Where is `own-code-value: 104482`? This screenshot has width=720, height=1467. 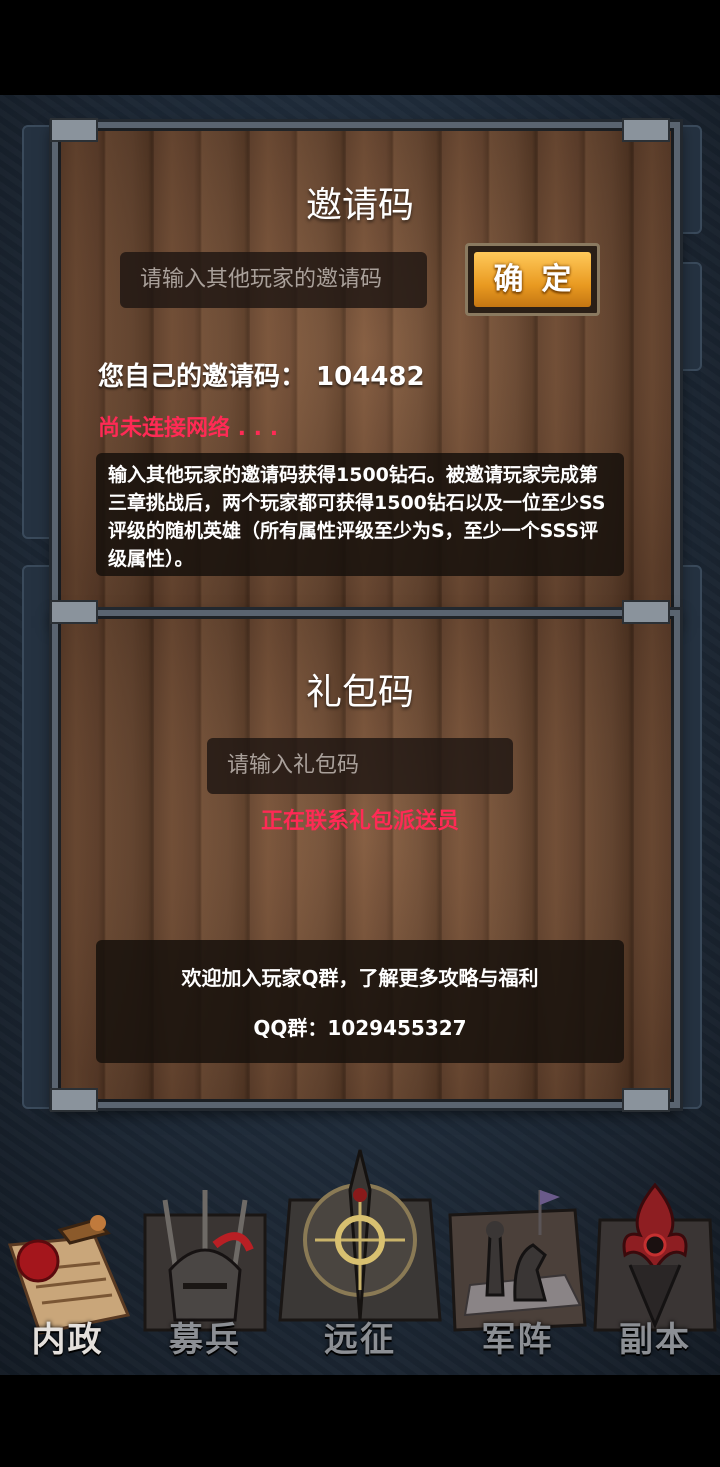 own-code-value: 104482 is located at coordinates (370, 377).